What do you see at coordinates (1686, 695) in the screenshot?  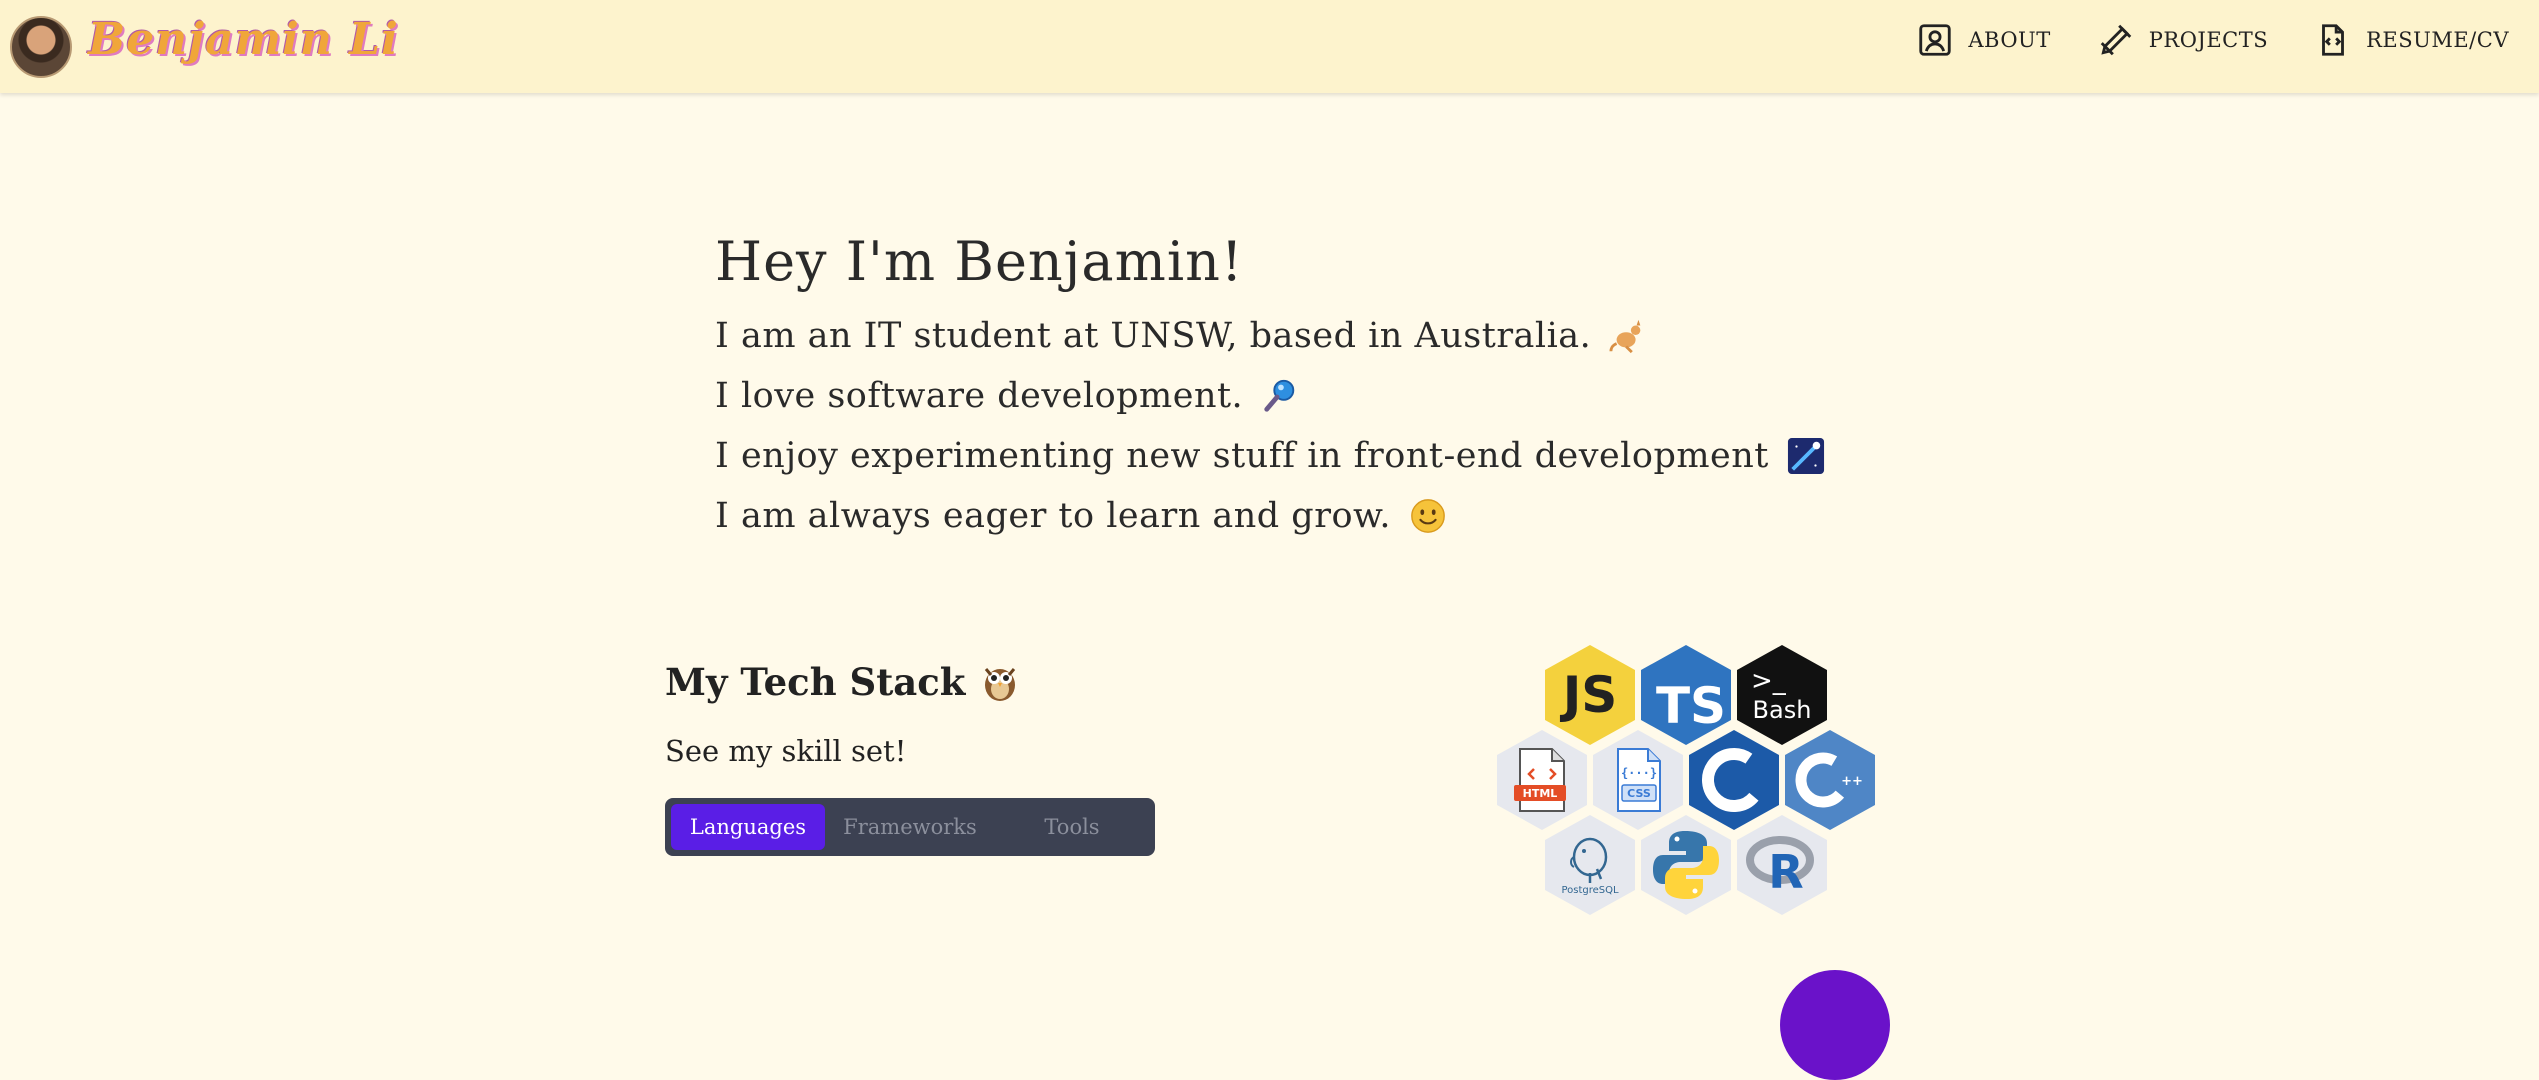 I see `typescript-icon: TS` at bounding box center [1686, 695].